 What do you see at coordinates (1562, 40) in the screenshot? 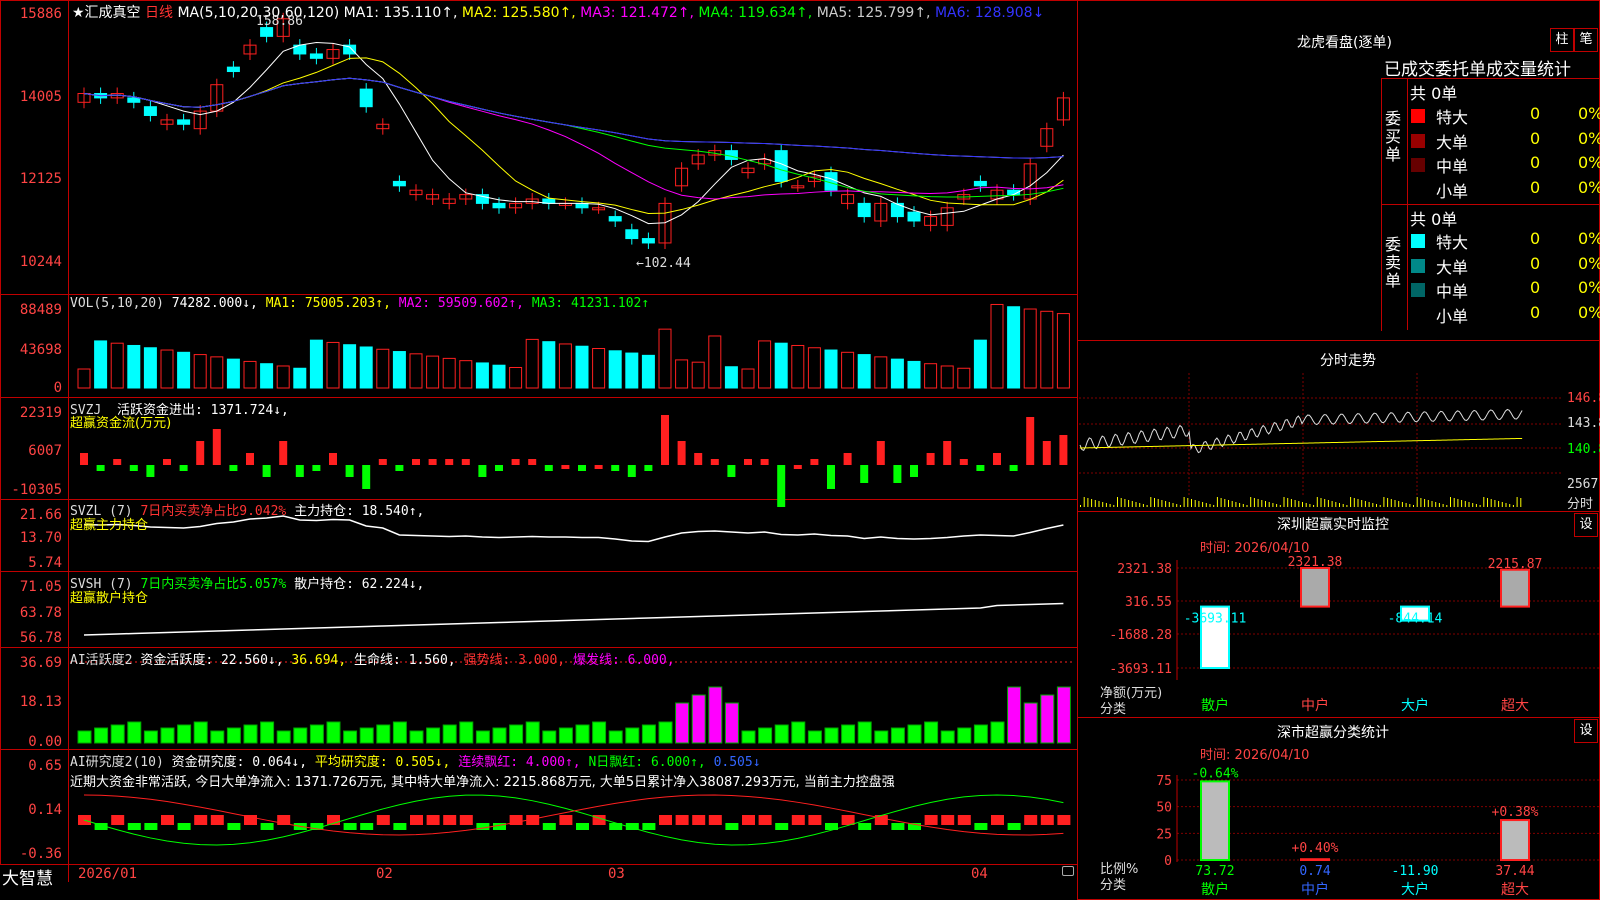
I see `bar-view-button: 柱` at bounding box center [1562, 40].